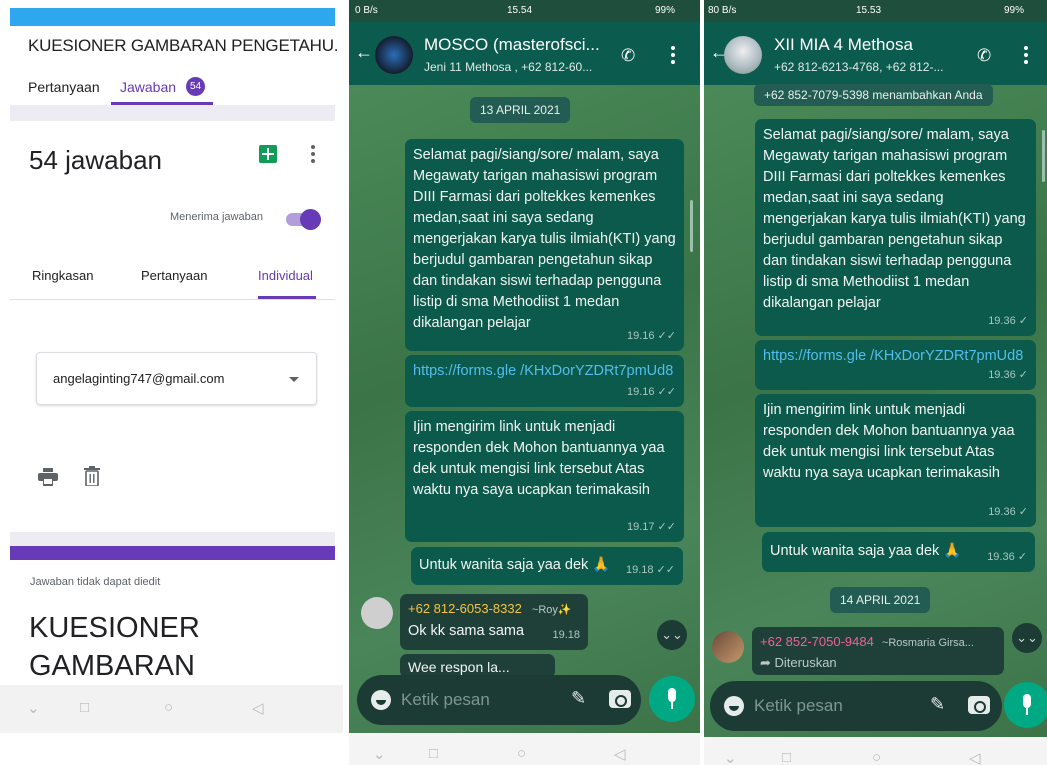 The image size is (1047, 765). What do you see at coordinates (216, 217) in the screenshot?
I see `accepting-responses-label: Menerima jawaban` at bounding box center [216, 217].